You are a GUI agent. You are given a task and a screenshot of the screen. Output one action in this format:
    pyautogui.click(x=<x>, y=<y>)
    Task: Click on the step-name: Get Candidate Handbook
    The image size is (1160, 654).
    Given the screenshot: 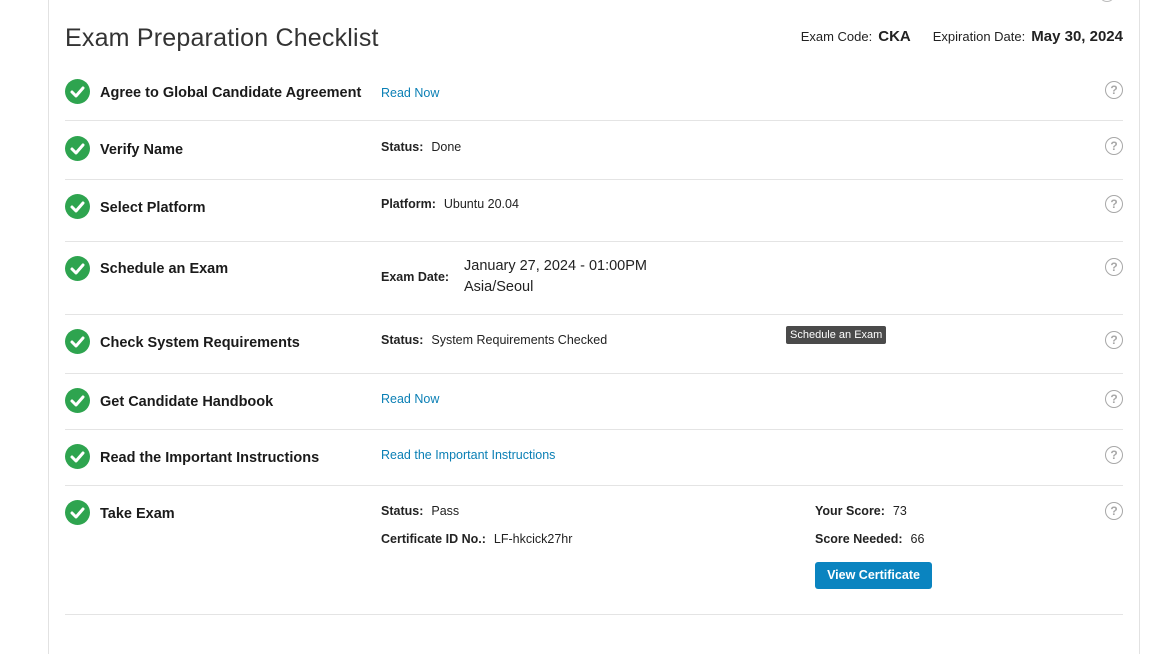 What is the action you would take?
    pyautogui.click(x=187, y=402)
    